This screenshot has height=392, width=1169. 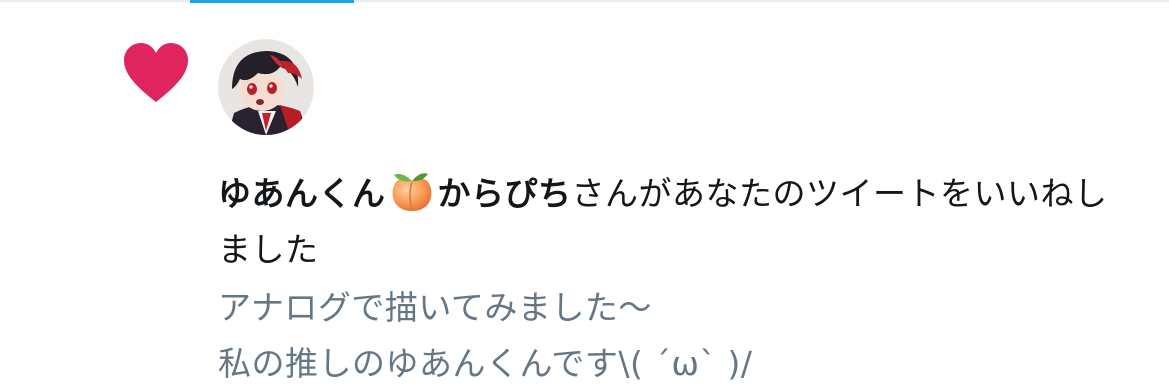 I want to click on heart-icon, so click(x=156, y=72).